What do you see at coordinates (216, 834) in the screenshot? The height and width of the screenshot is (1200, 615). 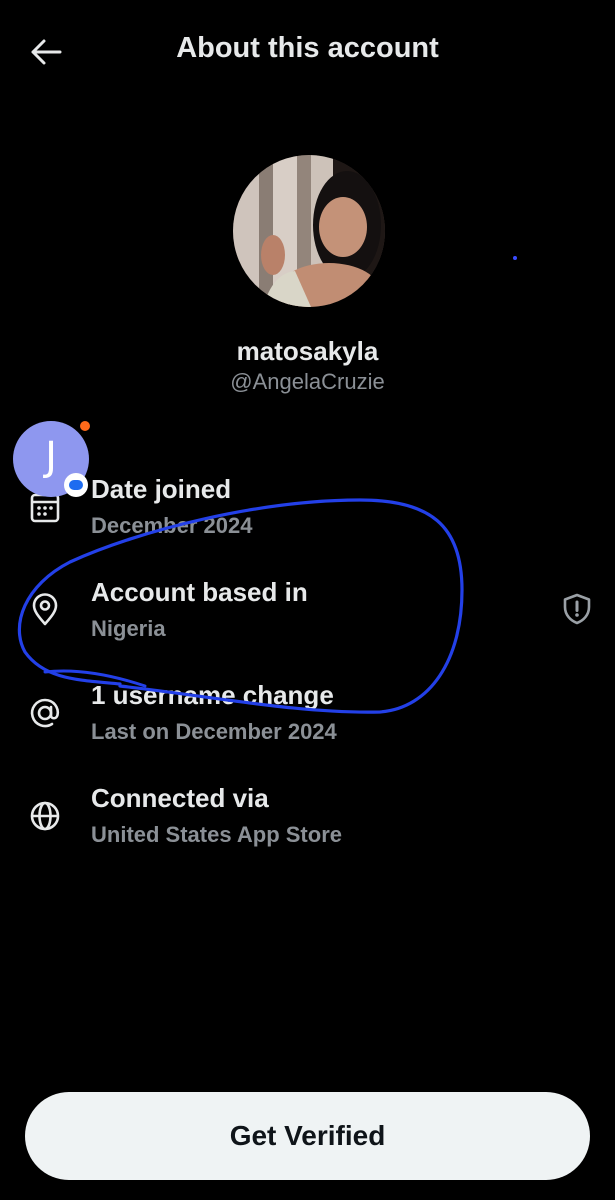 I see `row-subtitle: United States App Store` at bounding box center [216, 834].